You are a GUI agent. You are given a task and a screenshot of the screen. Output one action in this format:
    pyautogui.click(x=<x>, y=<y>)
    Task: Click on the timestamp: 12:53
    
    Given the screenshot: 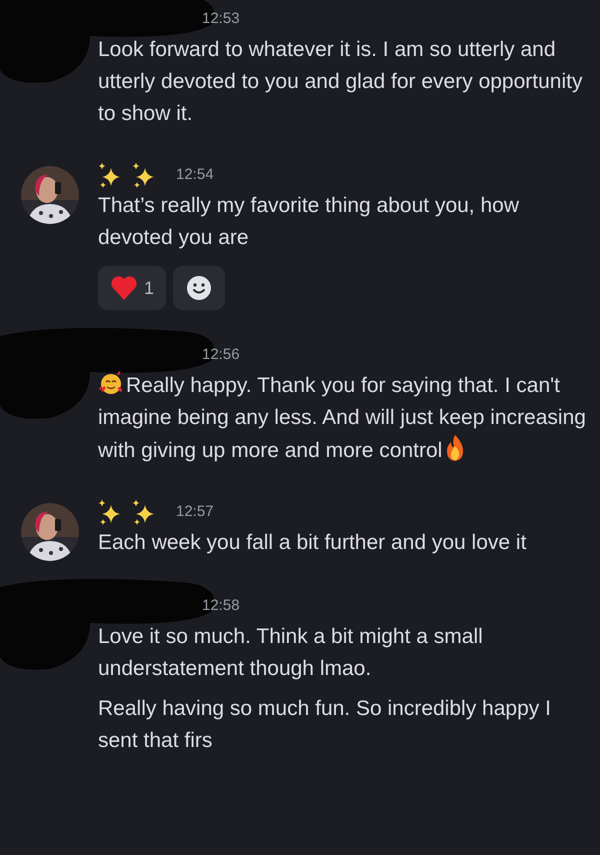 What is the action you would take?
    pyautogui.click(x=221, y=18)
    